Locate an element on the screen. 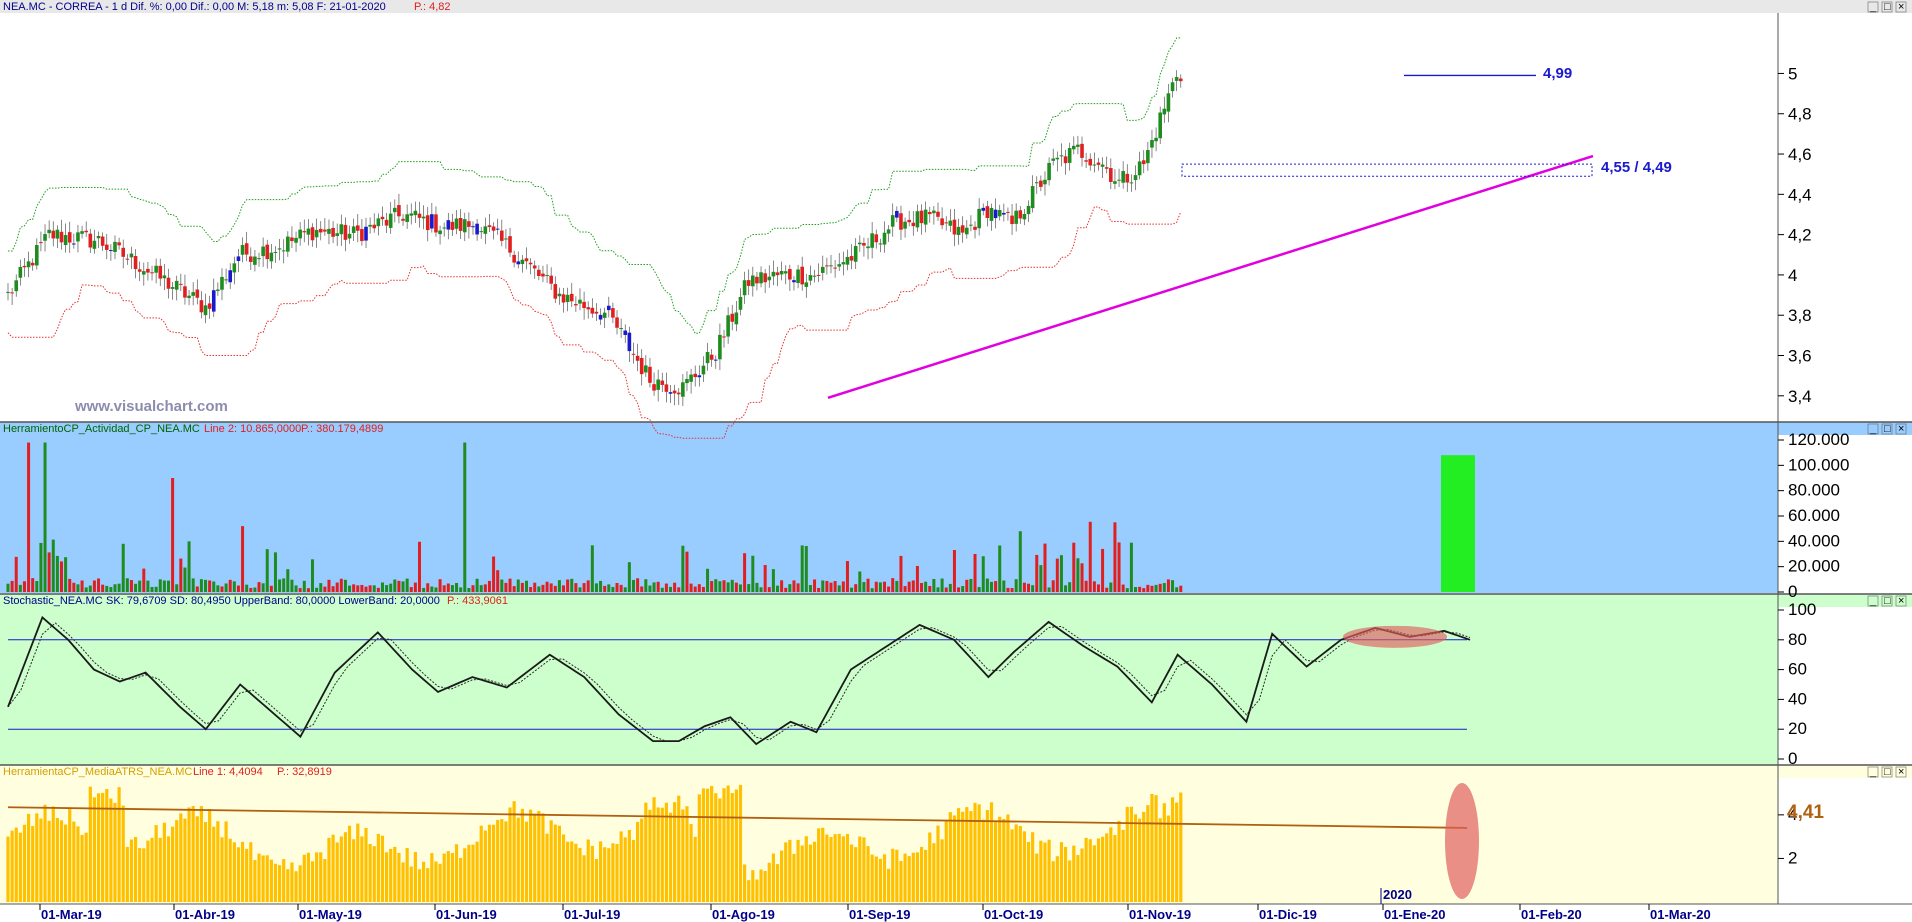 The height and width of the screenshot is (922, 1912). price-tick-label: 3,4 is located at coordinates (1800, 396).